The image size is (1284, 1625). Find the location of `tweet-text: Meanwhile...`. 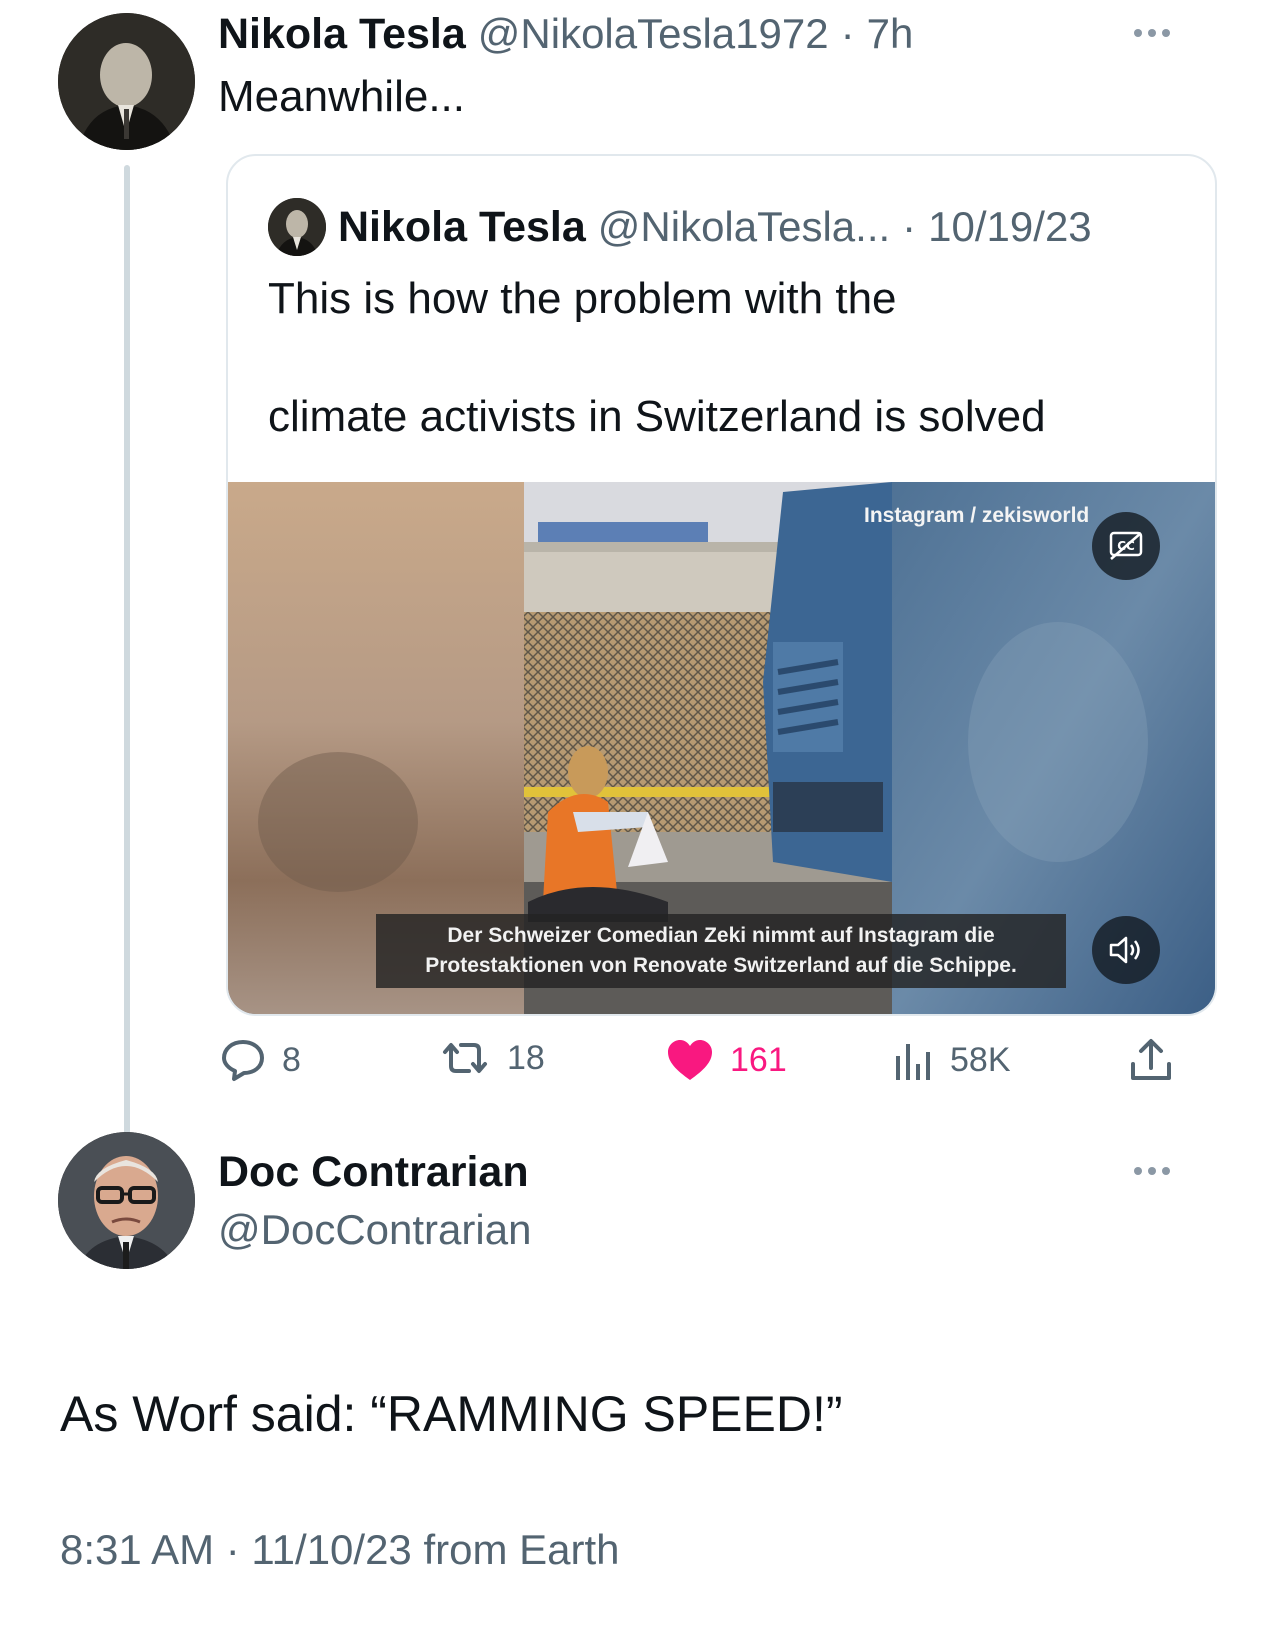

tweet-text: Meanwhile... is located at coordinates (342, 96).